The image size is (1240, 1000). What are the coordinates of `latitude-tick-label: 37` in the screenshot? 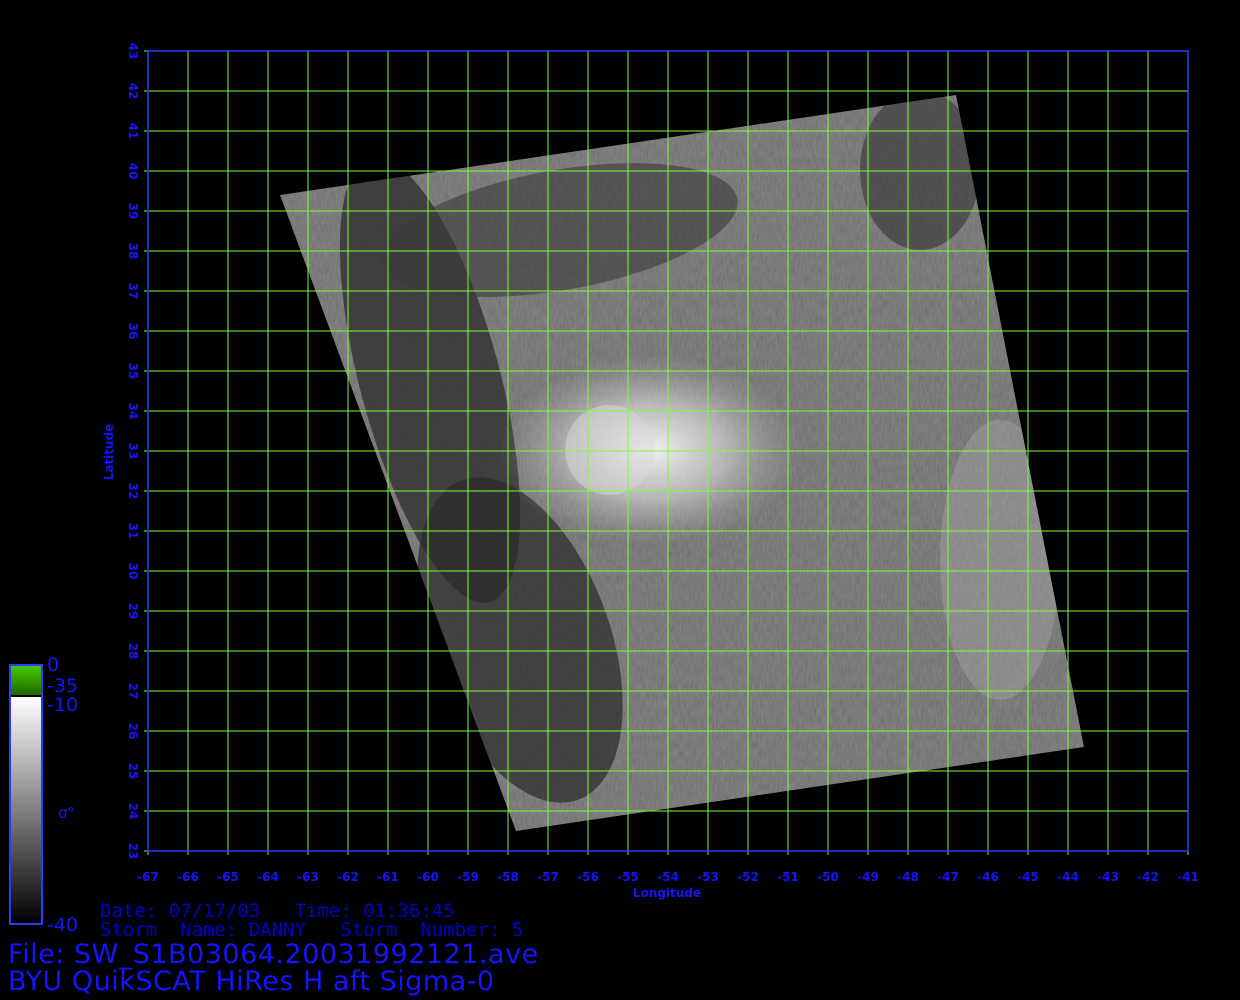 It's located at (133, 291).